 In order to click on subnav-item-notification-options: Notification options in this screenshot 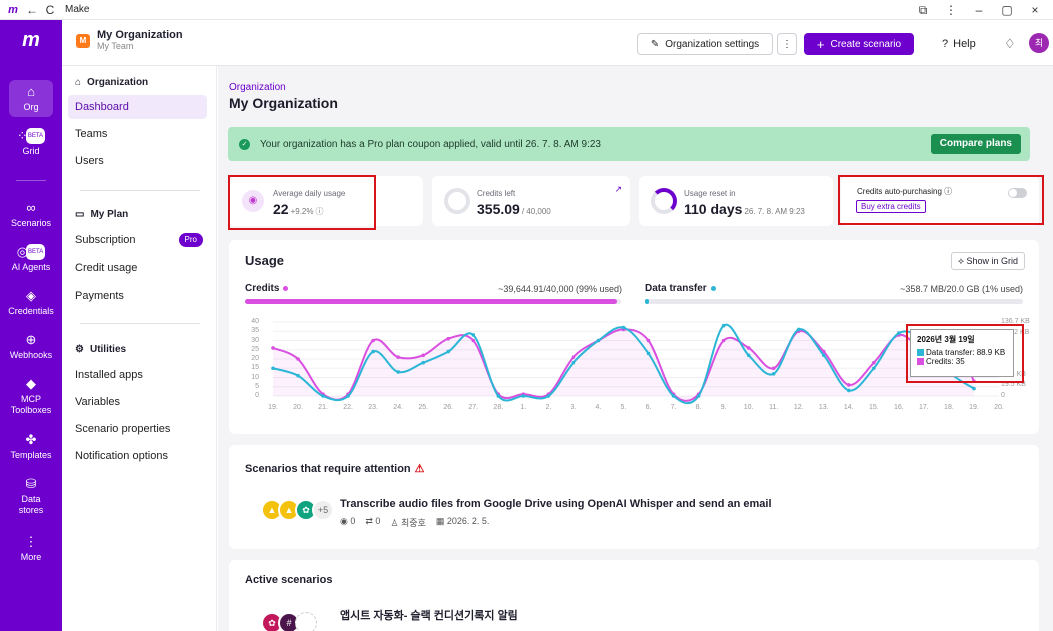, I will do `click(137, 456)`.